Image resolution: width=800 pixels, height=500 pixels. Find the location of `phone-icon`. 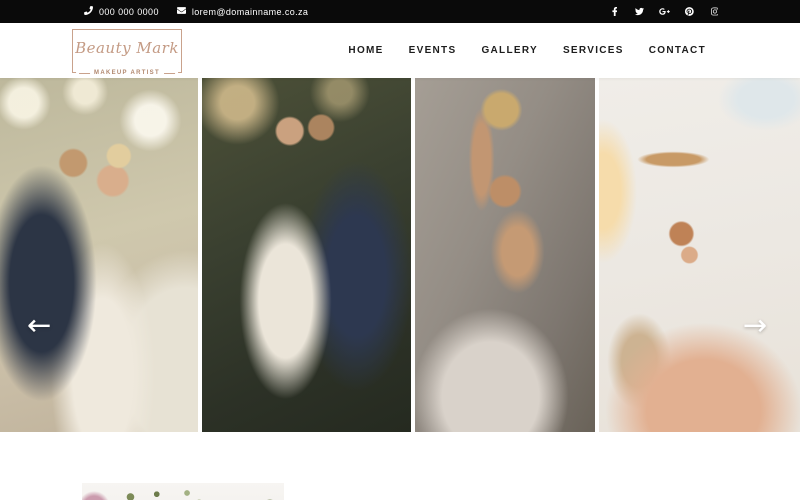

phone-icon is located at coordinates (88, 11).